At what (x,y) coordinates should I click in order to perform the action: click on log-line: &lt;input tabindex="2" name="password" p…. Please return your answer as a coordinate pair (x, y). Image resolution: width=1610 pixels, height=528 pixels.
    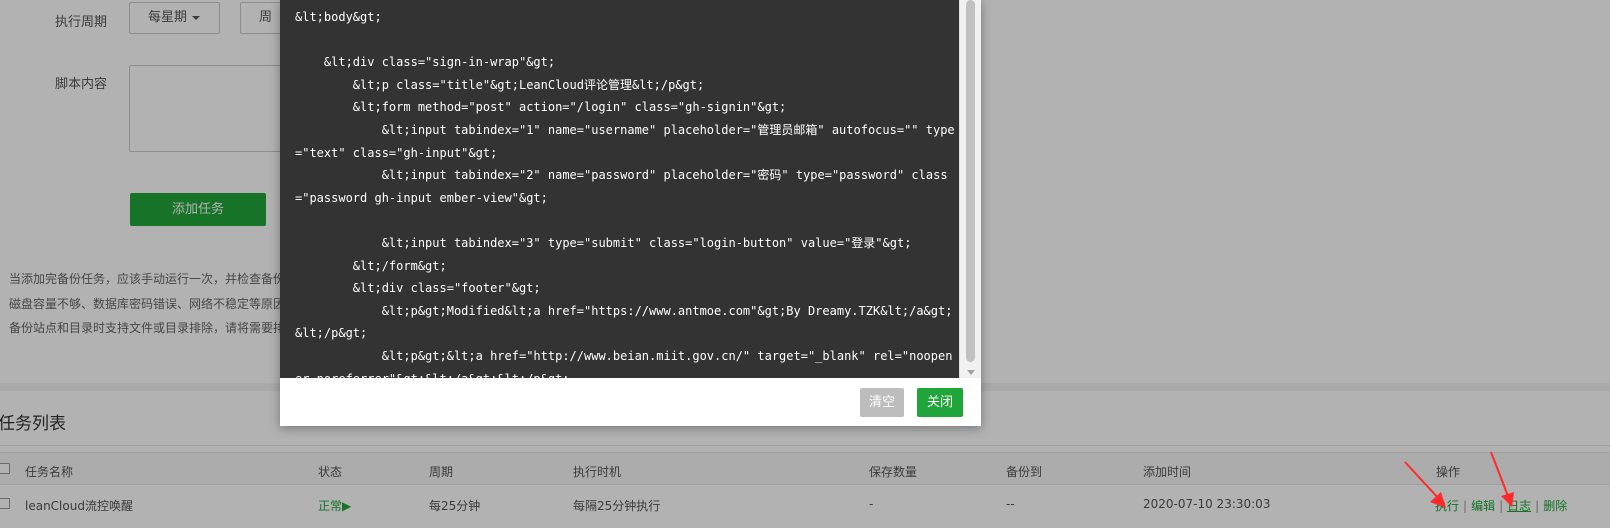
    Looking at the image, I should click on (621, 186).